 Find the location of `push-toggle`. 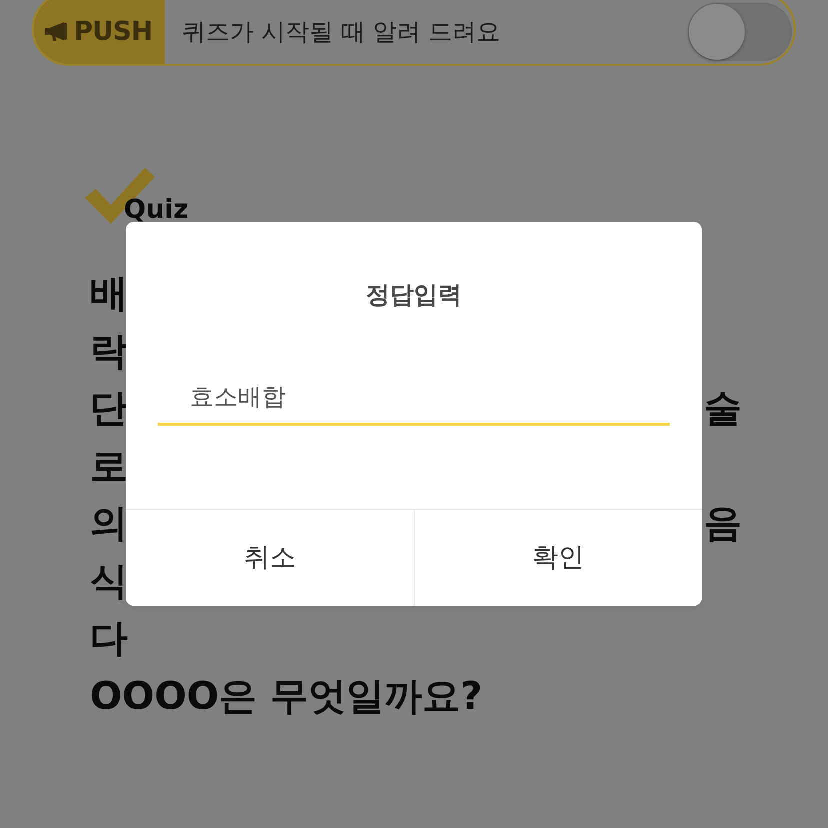

push-toggle is located at coordinates (740, 32).